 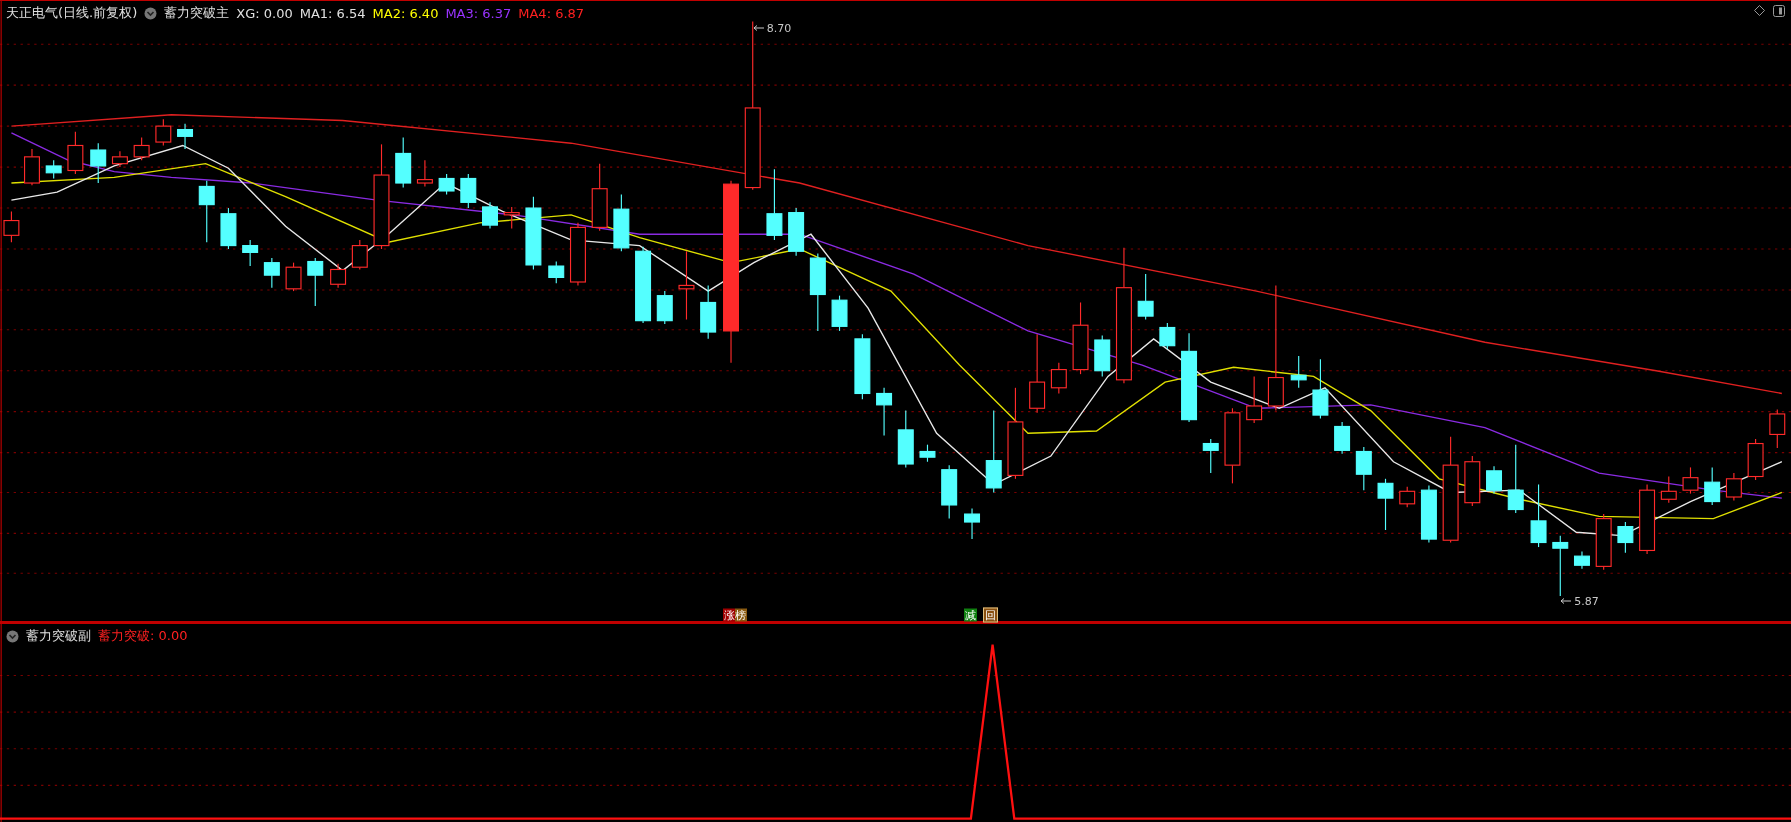 I want to click on signal-tag: 涨榜, so click(x=735, y=615).